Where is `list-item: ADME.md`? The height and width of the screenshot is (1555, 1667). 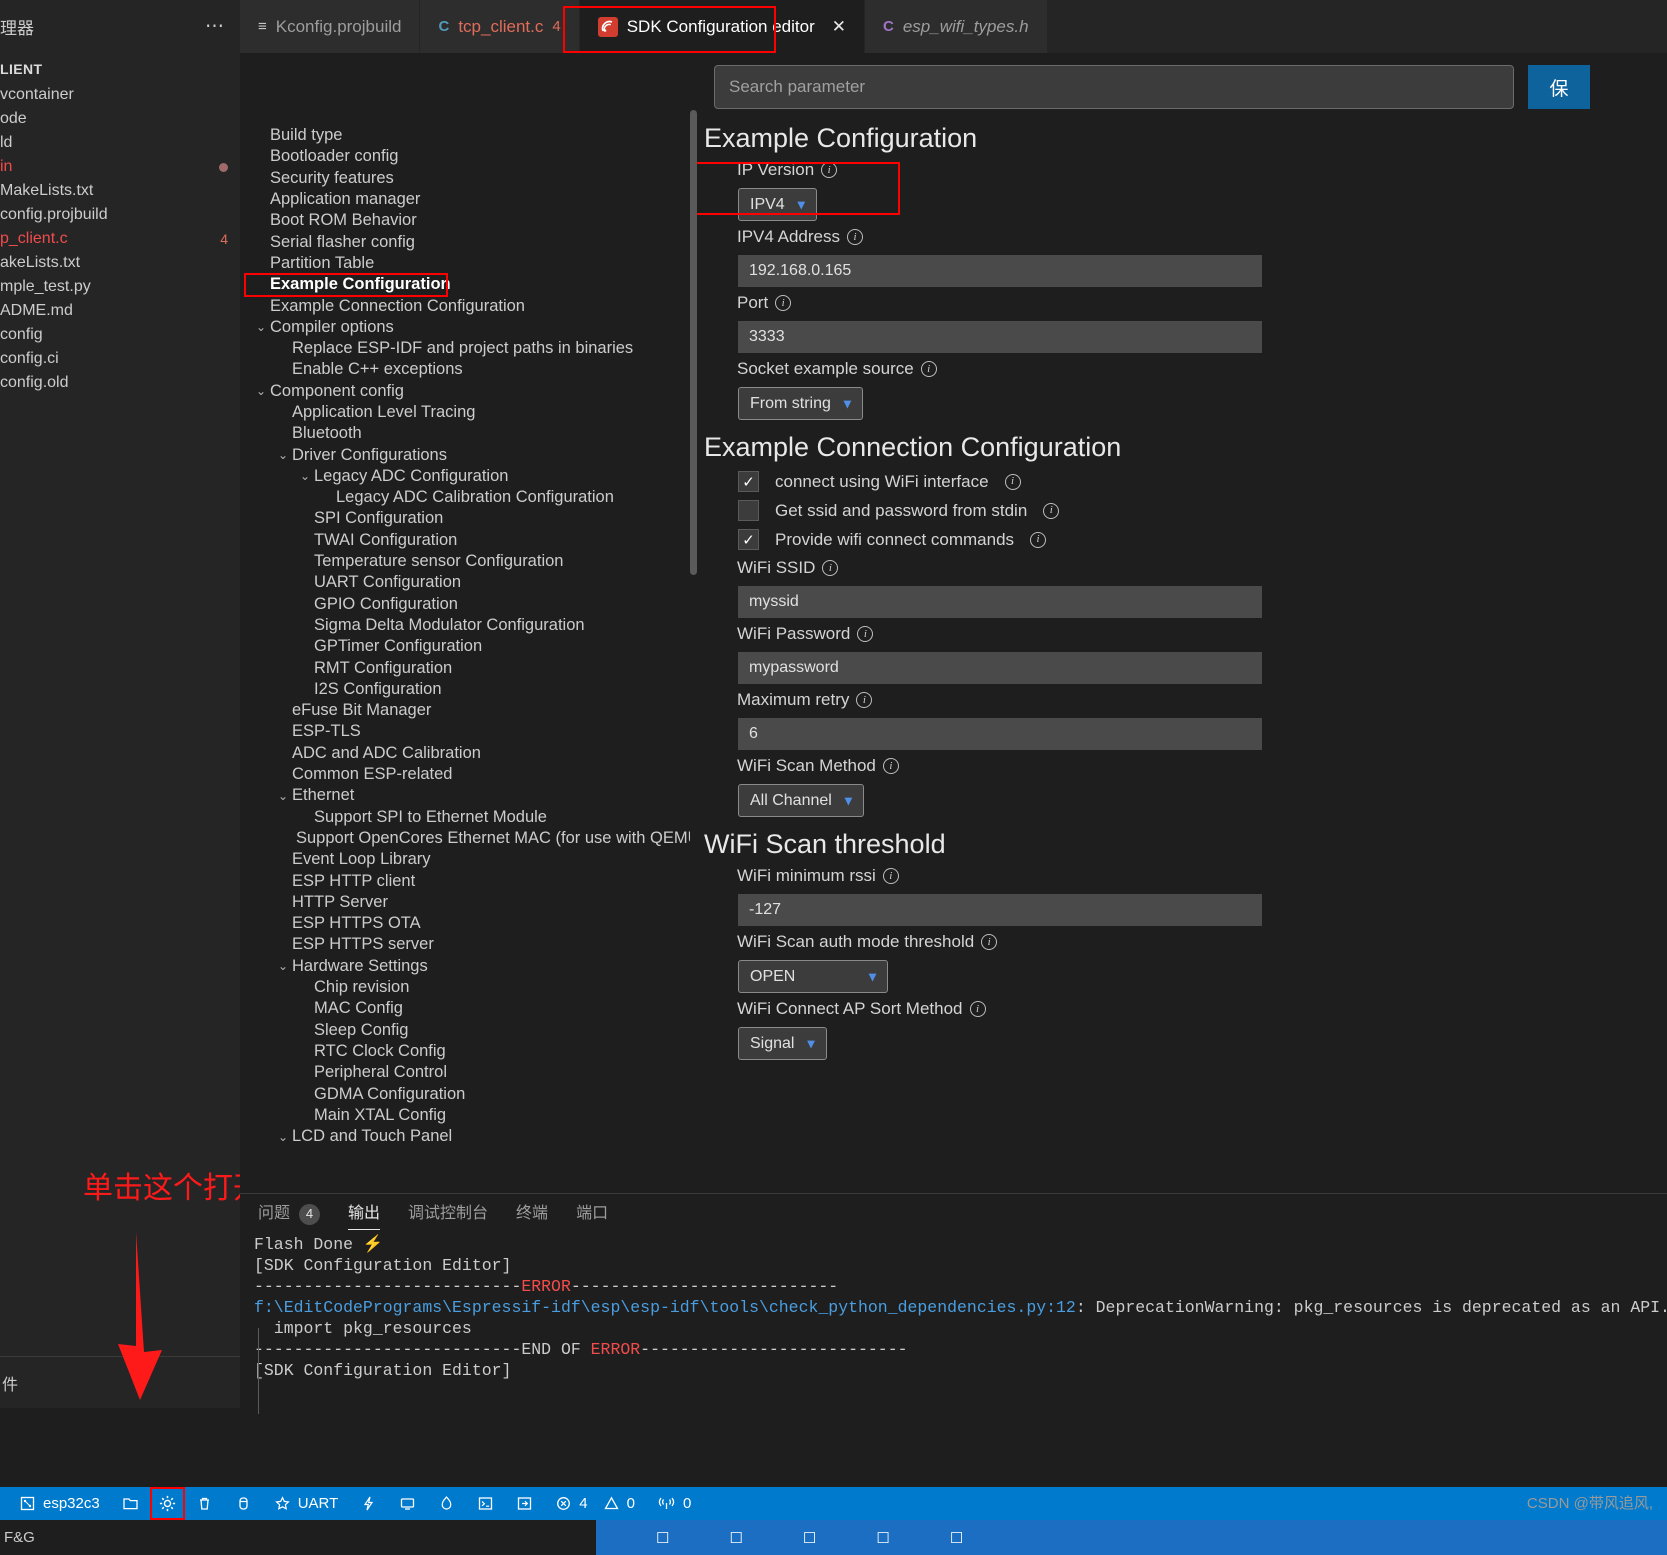
list-item: ADME.md is located at coordinates (120, 311).